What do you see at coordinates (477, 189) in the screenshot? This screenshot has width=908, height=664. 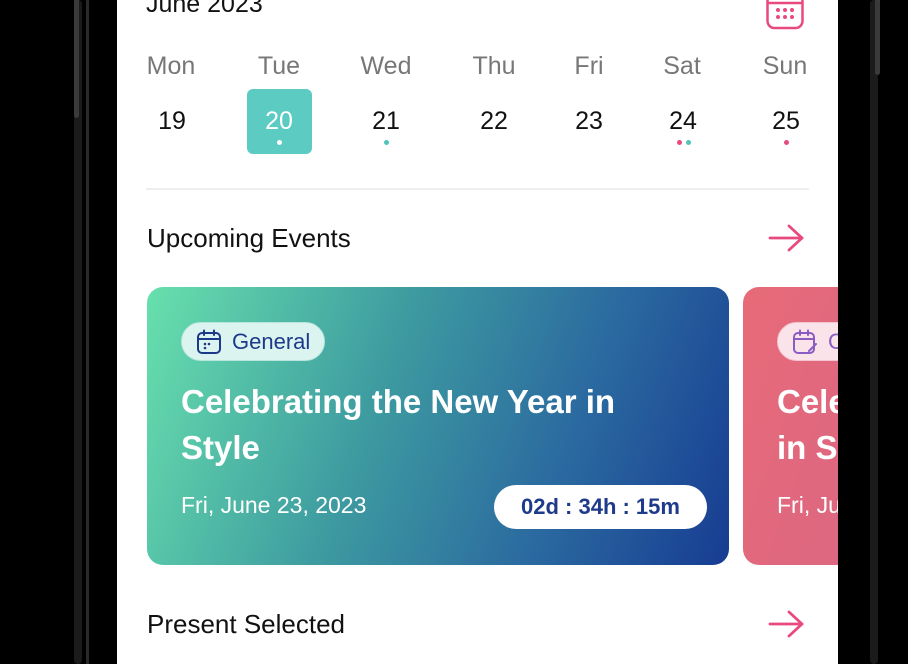 I see `divider` at bounding box center [477, 189].